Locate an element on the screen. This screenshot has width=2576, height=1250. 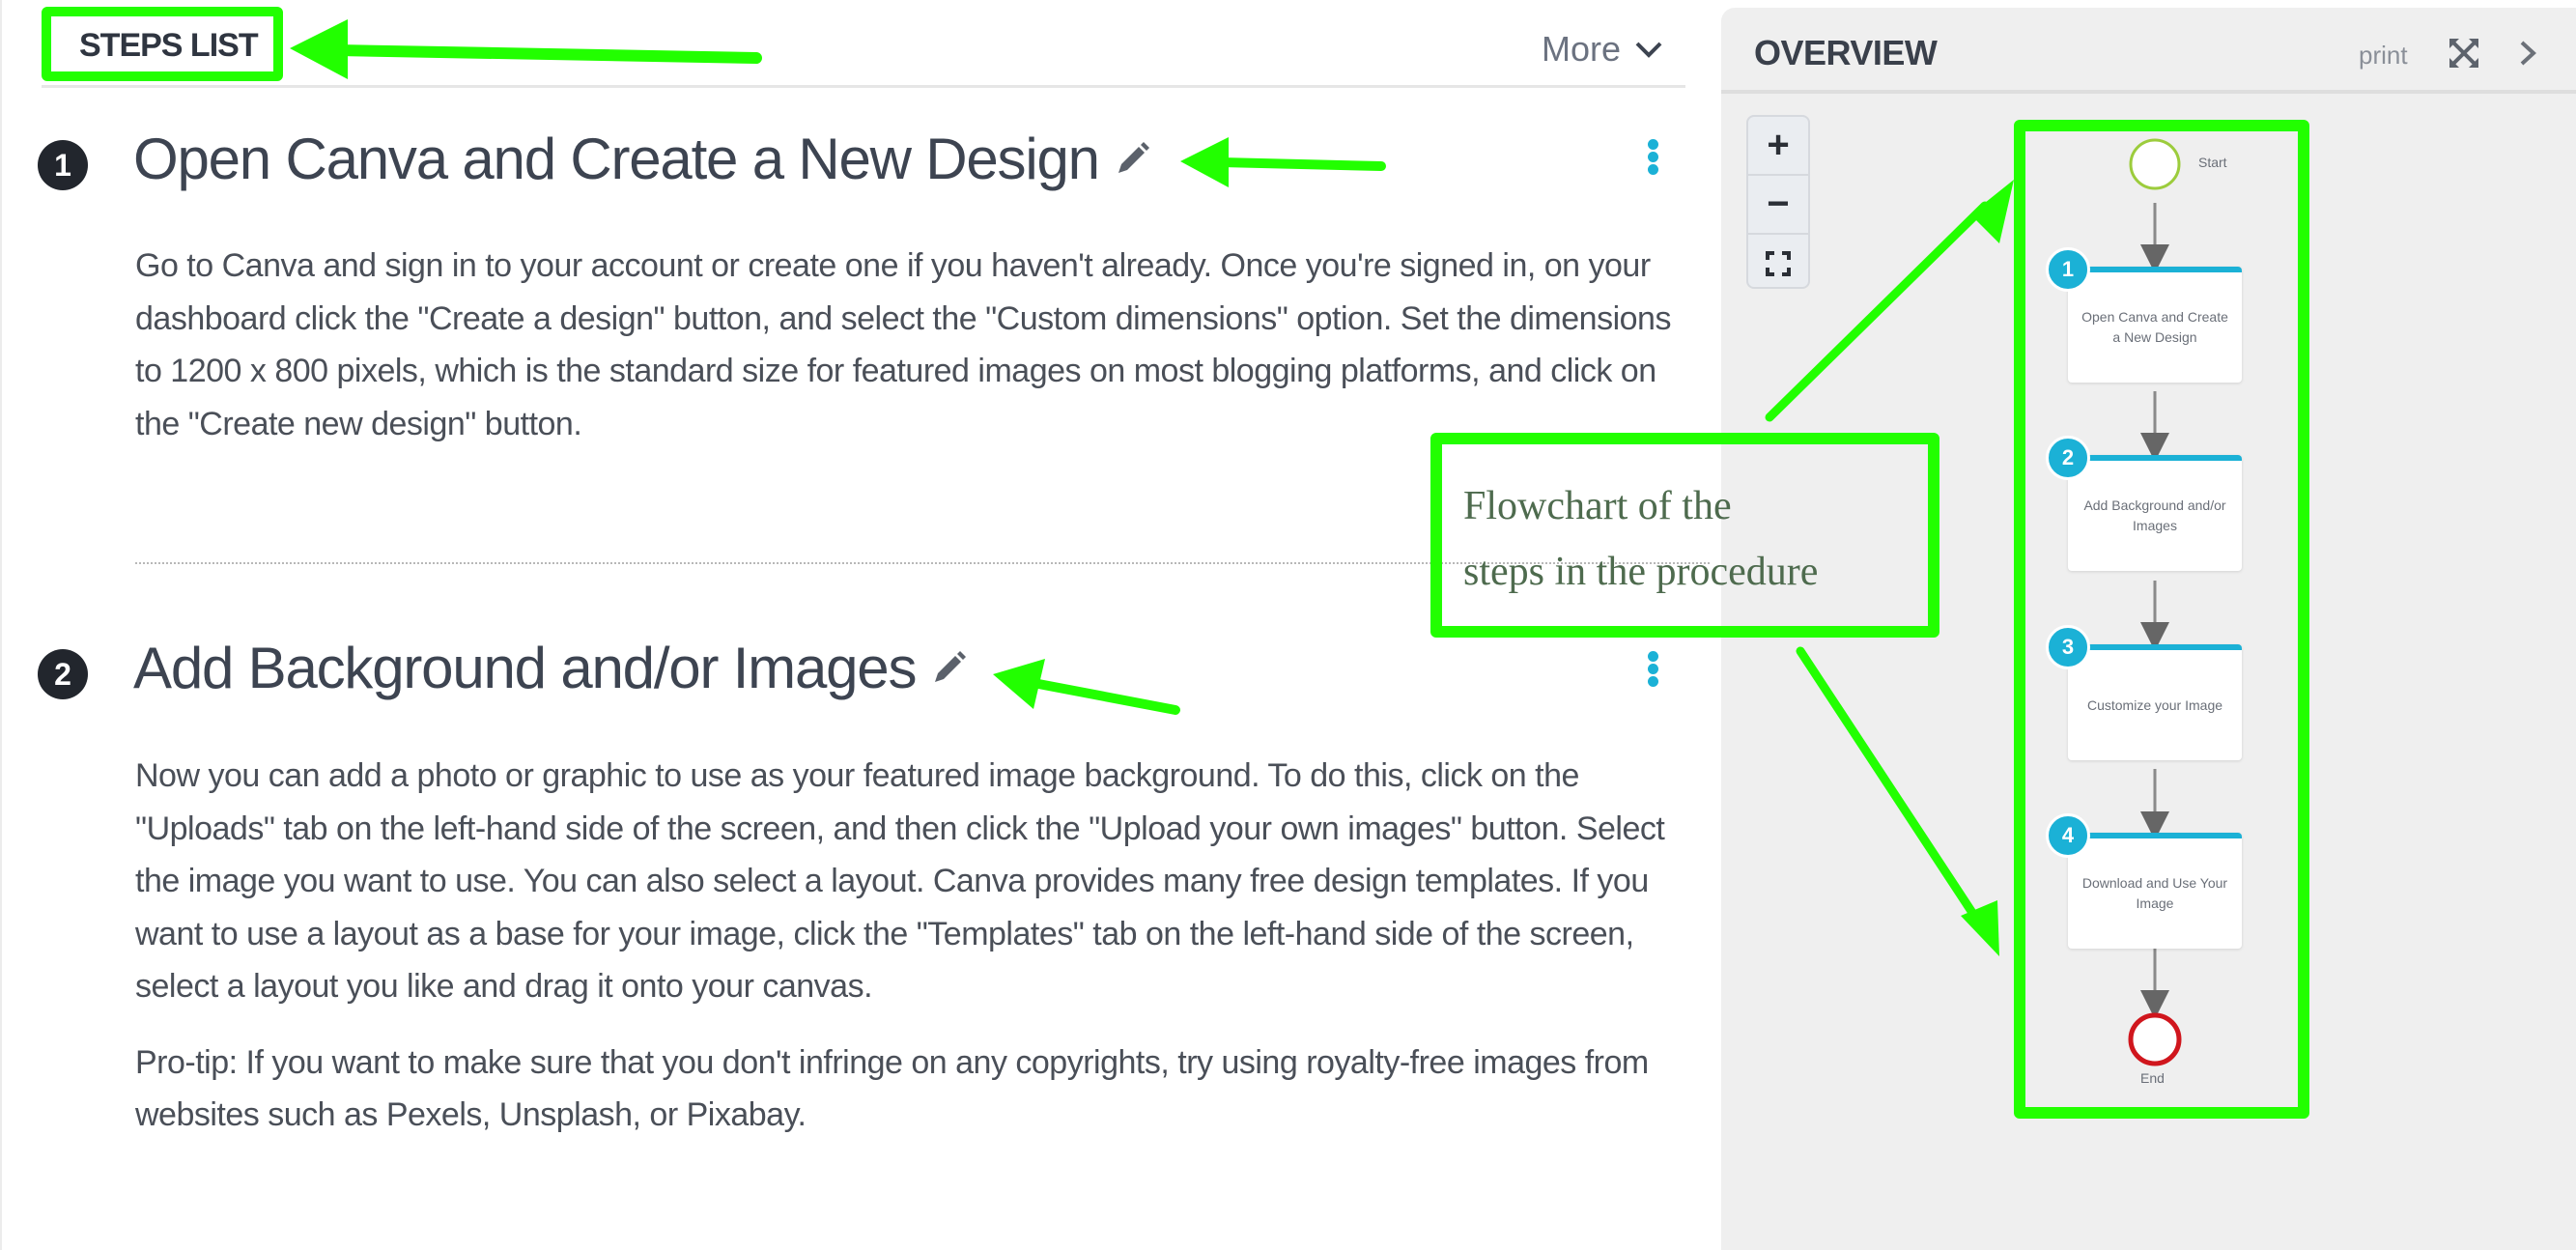
step-2-menu-kebab-icon is located at coordinates (1652, 668).